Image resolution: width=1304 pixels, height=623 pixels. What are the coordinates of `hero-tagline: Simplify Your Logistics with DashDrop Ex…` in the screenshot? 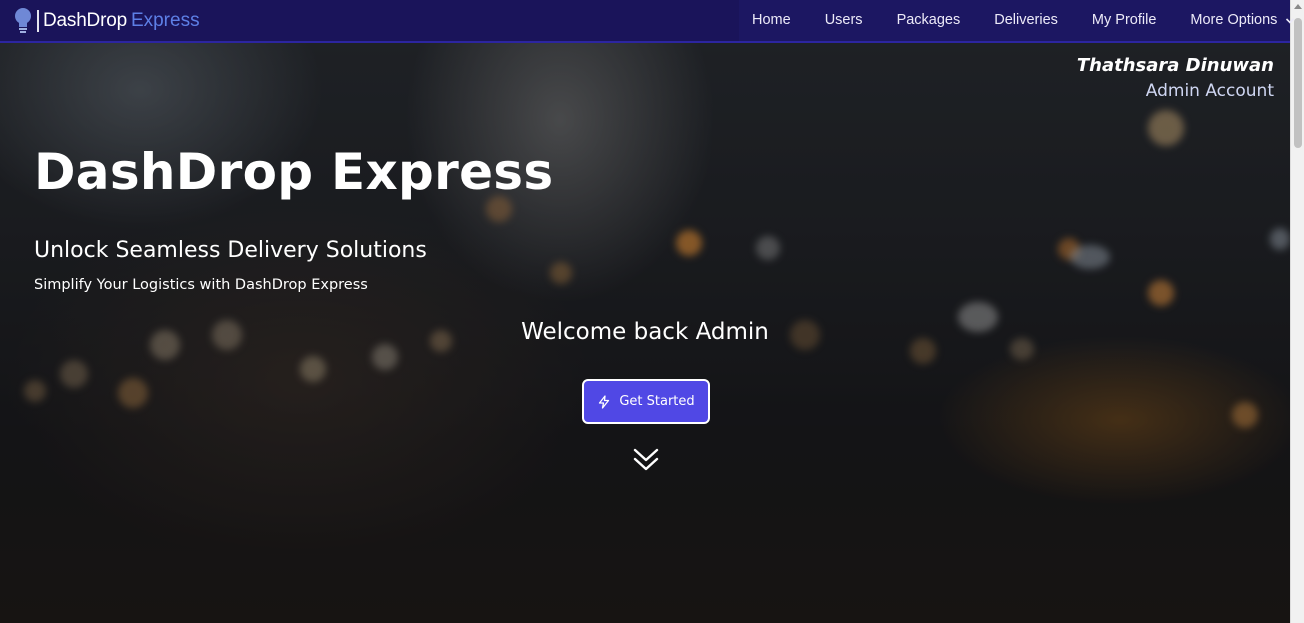 It's located at (201, 285).